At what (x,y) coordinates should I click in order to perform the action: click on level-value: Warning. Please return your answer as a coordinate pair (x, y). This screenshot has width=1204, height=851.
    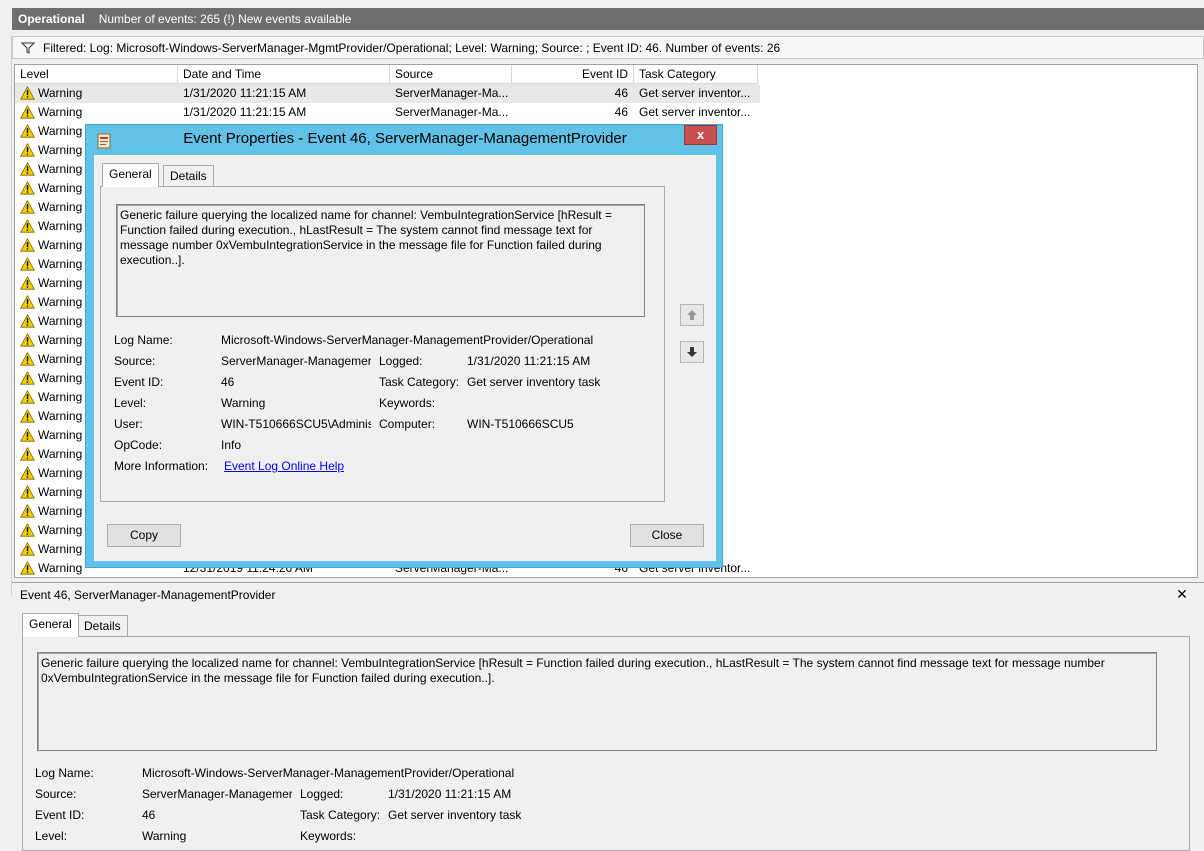
    Looking at the image, I should click on (243, 403).